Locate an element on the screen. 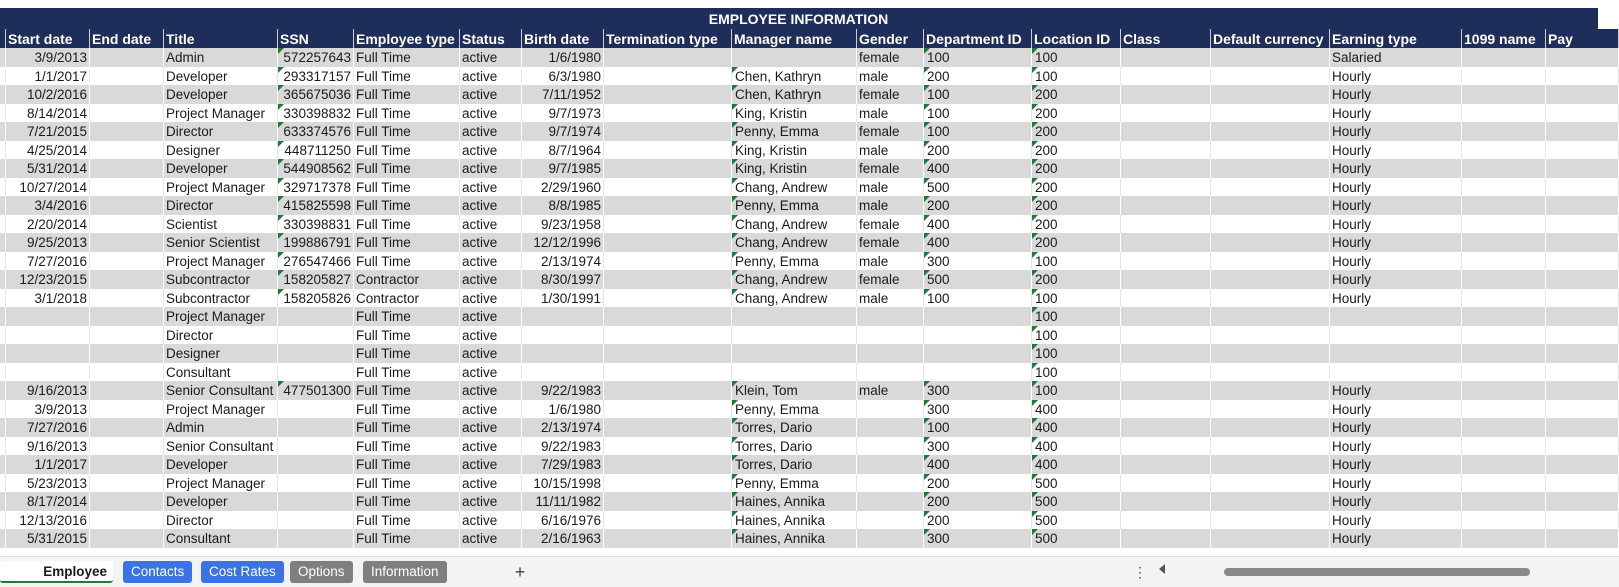 The width and height of the screenshot is (1619, 587). column-header-status: Status is located at coordinates (491, 38).